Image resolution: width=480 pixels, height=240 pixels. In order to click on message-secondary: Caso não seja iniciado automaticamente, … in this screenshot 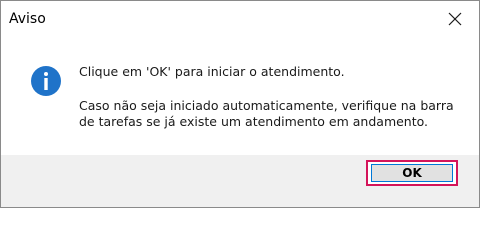, I will do `click(266, 113)`.